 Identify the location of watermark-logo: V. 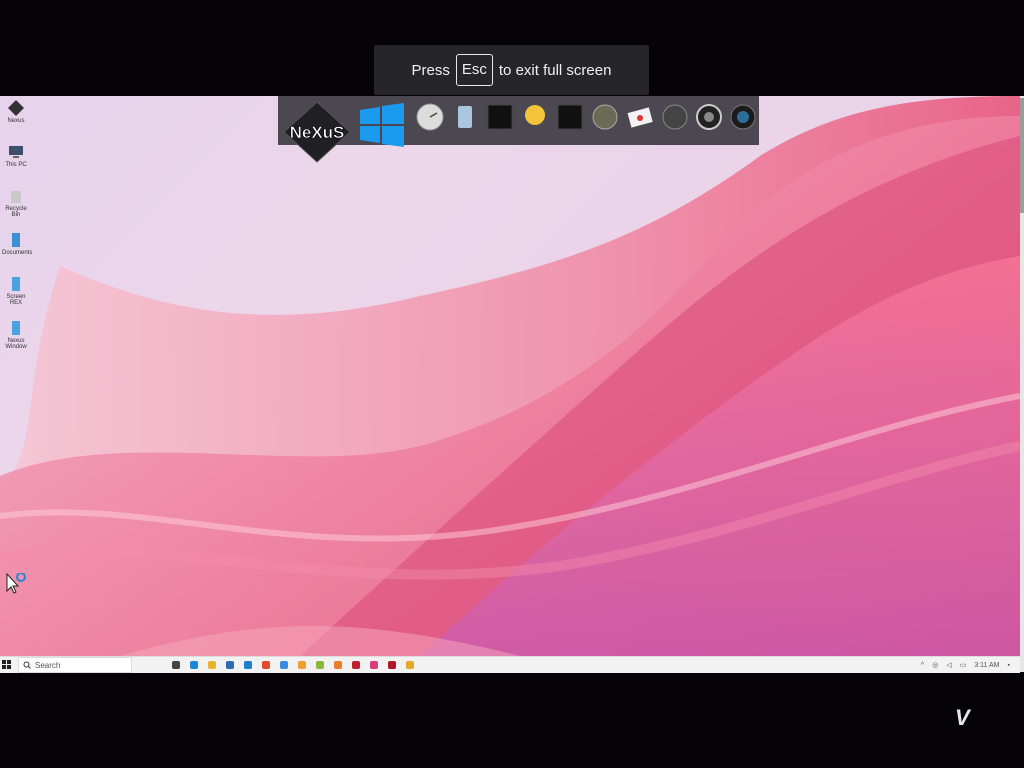
(962, 717).